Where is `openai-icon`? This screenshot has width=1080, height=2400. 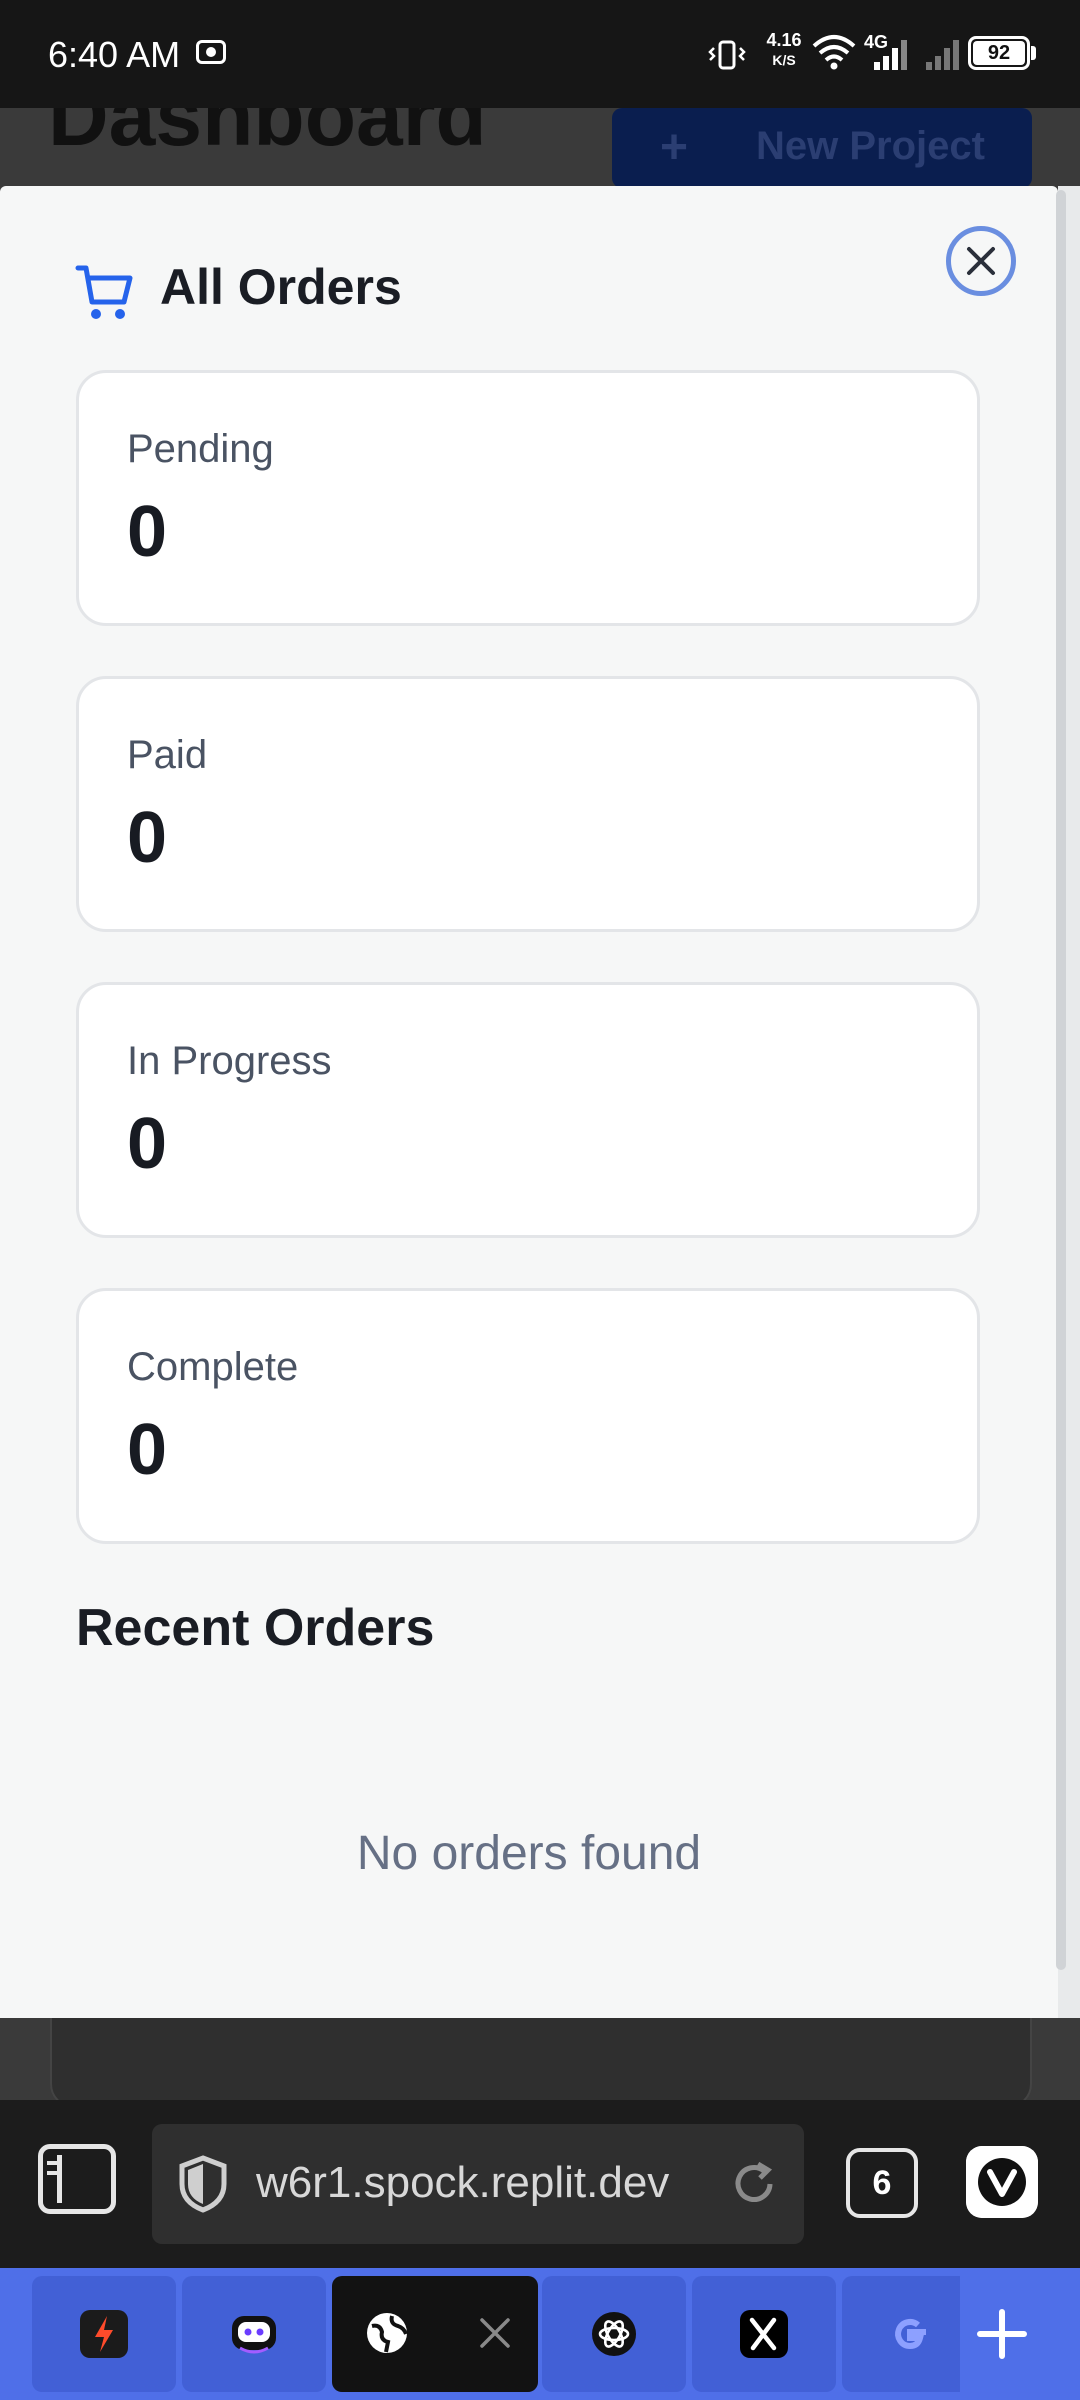 openai-icon is located at coordinates (614, 2334).